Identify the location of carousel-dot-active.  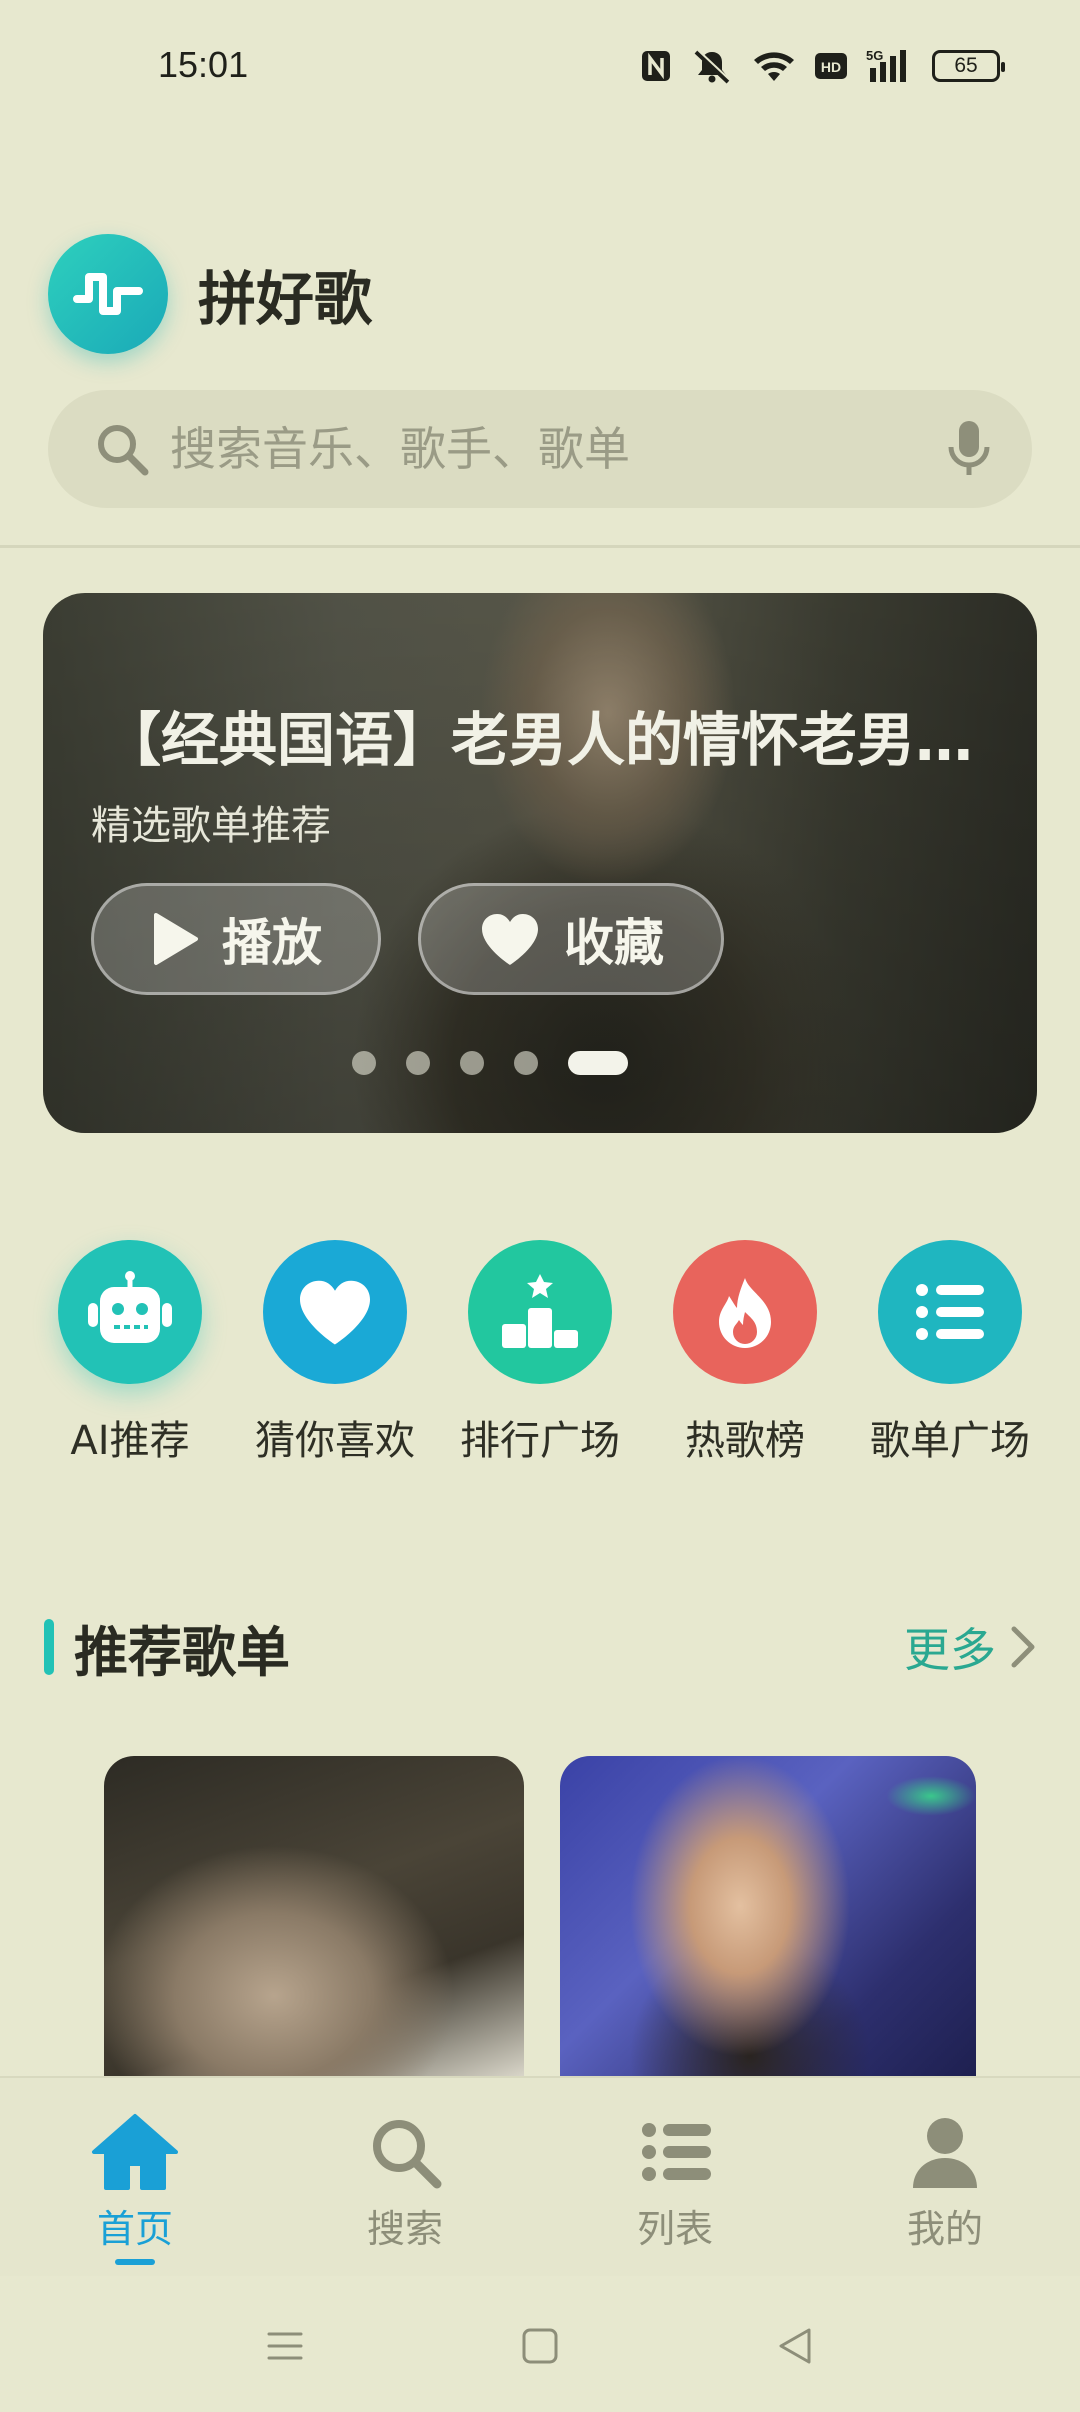
(598, 1063).